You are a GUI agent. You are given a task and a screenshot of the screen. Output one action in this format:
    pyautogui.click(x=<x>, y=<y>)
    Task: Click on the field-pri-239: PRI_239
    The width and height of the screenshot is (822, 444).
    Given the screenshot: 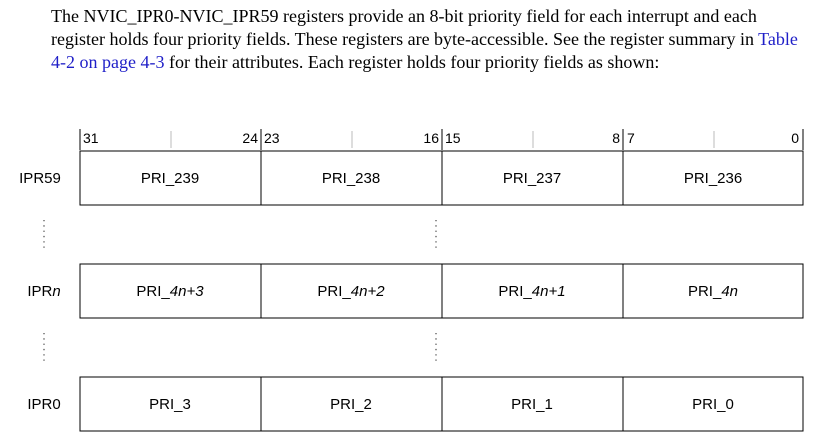 What is the action you would take?
    pyautogui.click(x=170, y=178)
    